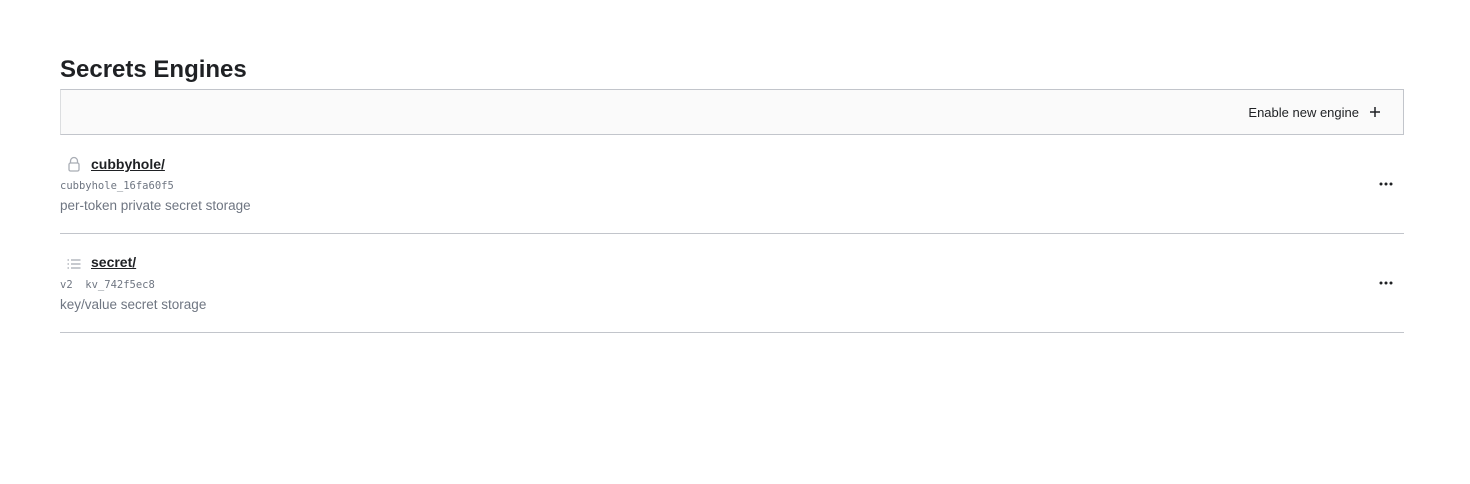 The height and width of the screenshot is (484, 1470). What do you see at coordinates (1303, 112) in the screenshot?
I see `enable-new-engine-label: Enable new engine` at bounding box center [1303, 112].